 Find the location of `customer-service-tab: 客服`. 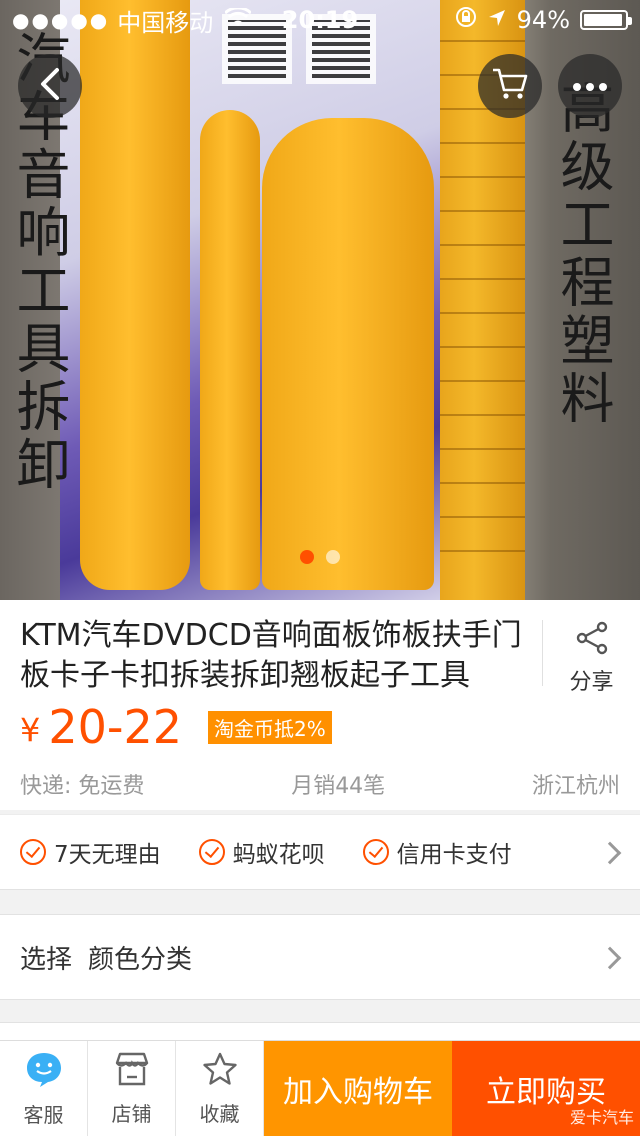

customer-service-tab: 客服 is located at coordinates (44, 1088).